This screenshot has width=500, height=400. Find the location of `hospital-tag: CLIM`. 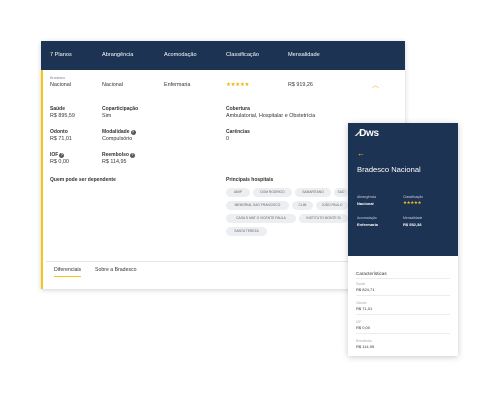

hospital-tag: CLIM is located at coordinates (302, 205).